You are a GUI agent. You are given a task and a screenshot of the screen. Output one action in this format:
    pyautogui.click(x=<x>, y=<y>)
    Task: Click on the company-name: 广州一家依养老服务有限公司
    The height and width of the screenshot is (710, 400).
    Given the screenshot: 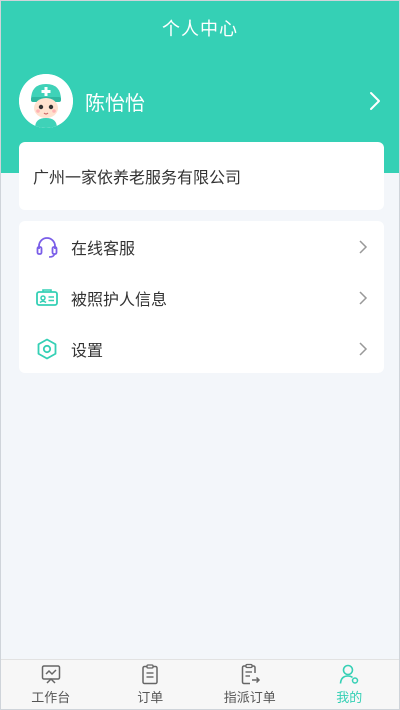 What is the action you would take?
    pyautogui.click(x=137, y=177)
    